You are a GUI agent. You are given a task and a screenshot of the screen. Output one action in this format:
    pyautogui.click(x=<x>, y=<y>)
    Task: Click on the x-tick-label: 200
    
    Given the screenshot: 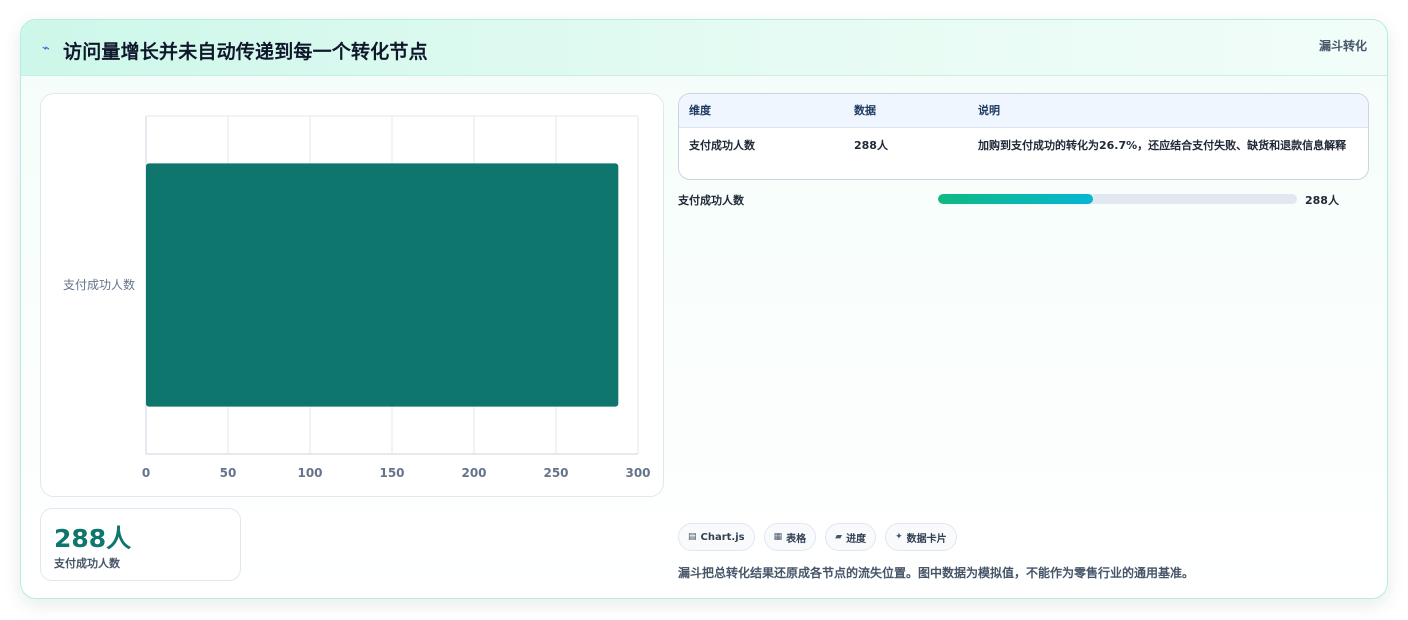 What is the action you would take?
    pyautogui.click(x=473, y=473)
    